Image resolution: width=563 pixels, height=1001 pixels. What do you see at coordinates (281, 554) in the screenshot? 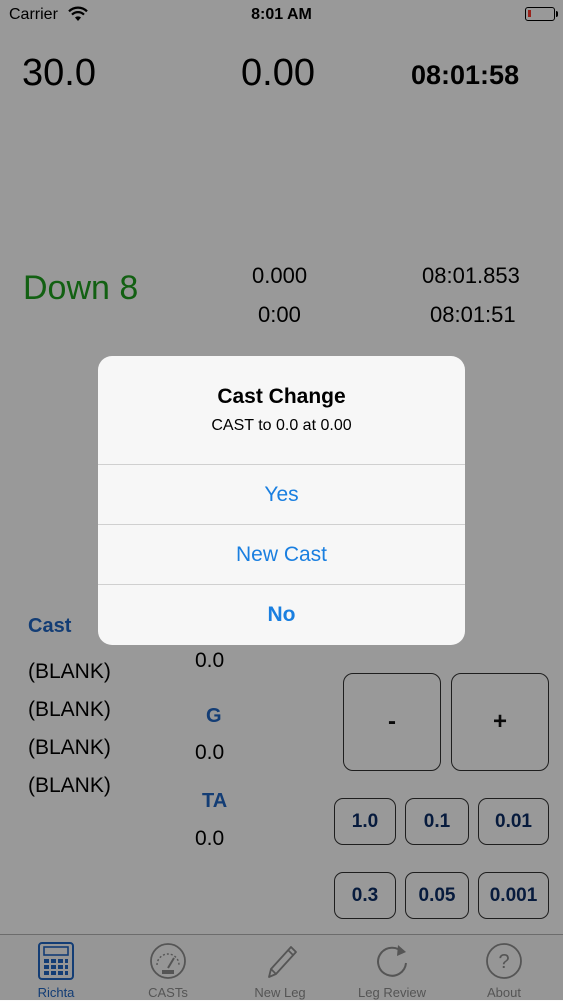
I see `new-cast-button: New Cast` at bounding box center [281, 554].